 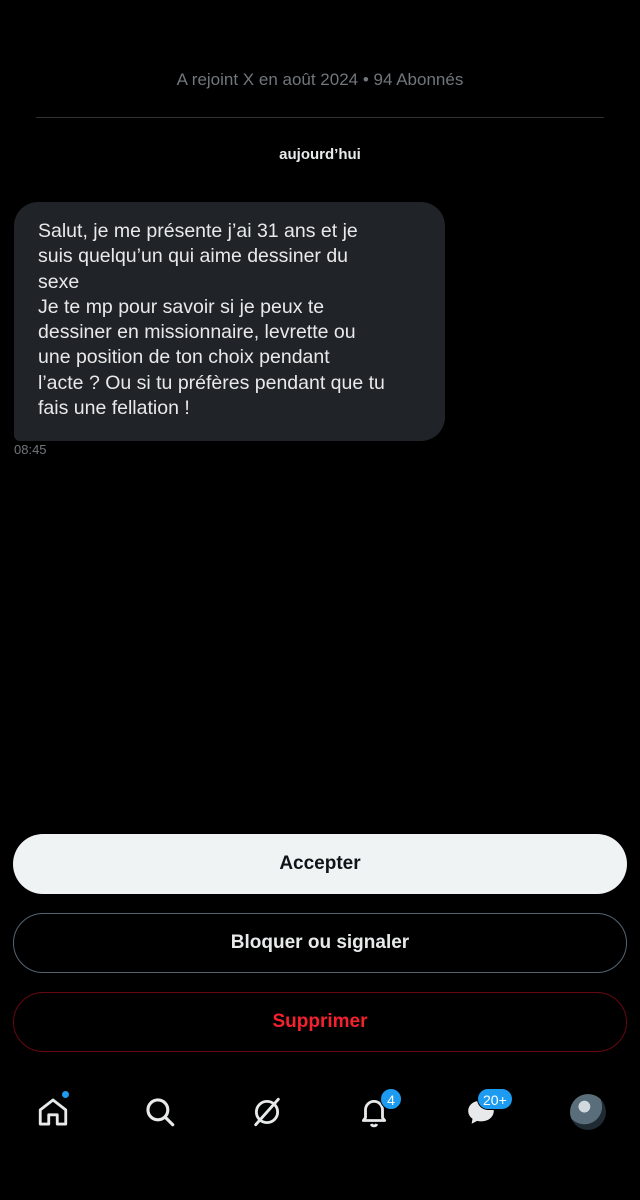 I want to click on block-or-report-button: Bloquer ou signaler, so click(x=320, y=943).